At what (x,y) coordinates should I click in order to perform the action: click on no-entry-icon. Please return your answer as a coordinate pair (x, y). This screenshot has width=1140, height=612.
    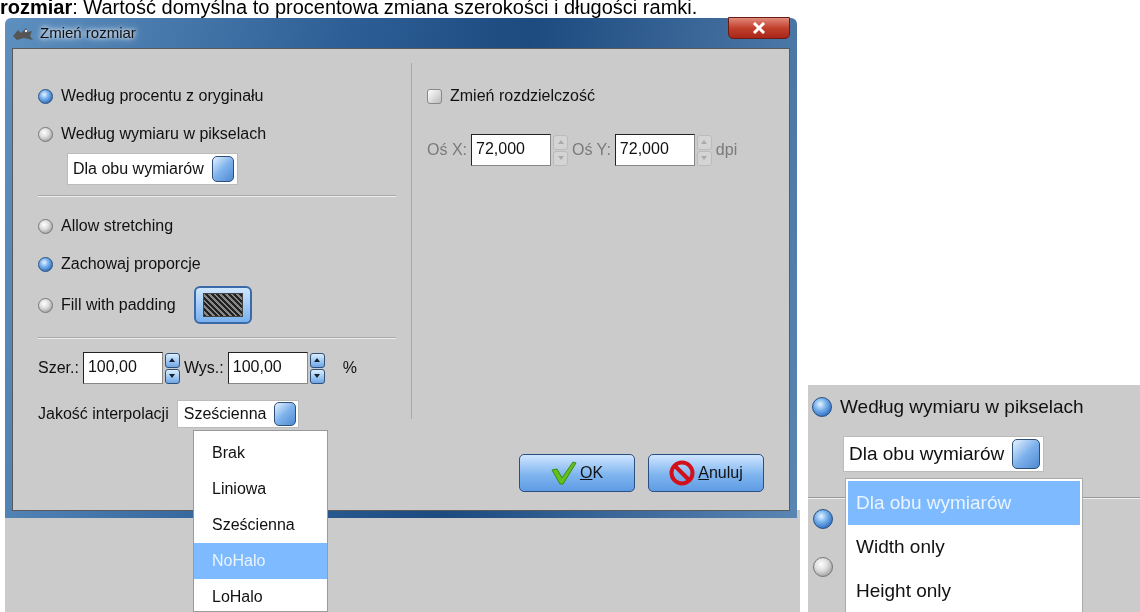
    Looking at the image, I should click on (682, 473).